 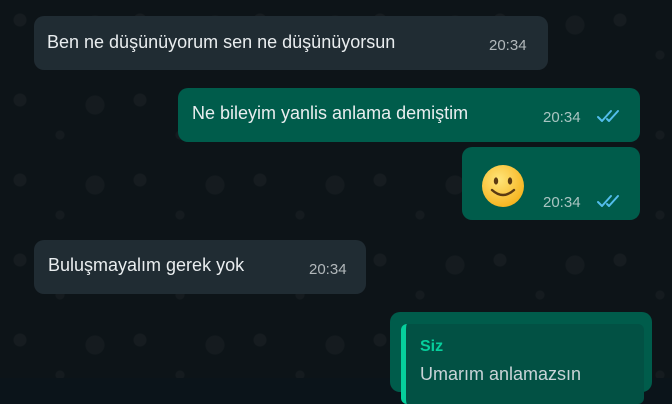 I want to click on quoted-reply: Siz Umarım anlamazsın, so click(x=522, y=364).